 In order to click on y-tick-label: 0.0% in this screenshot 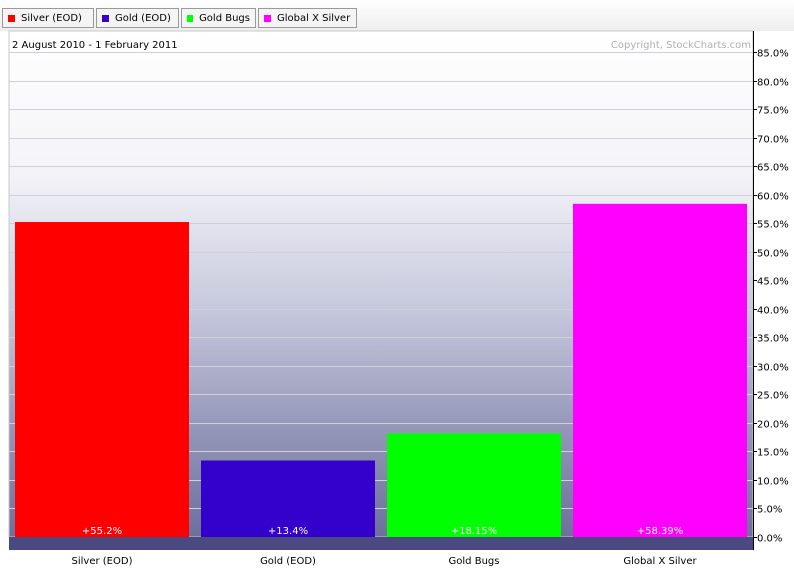, I will do `click(769, 539)`.